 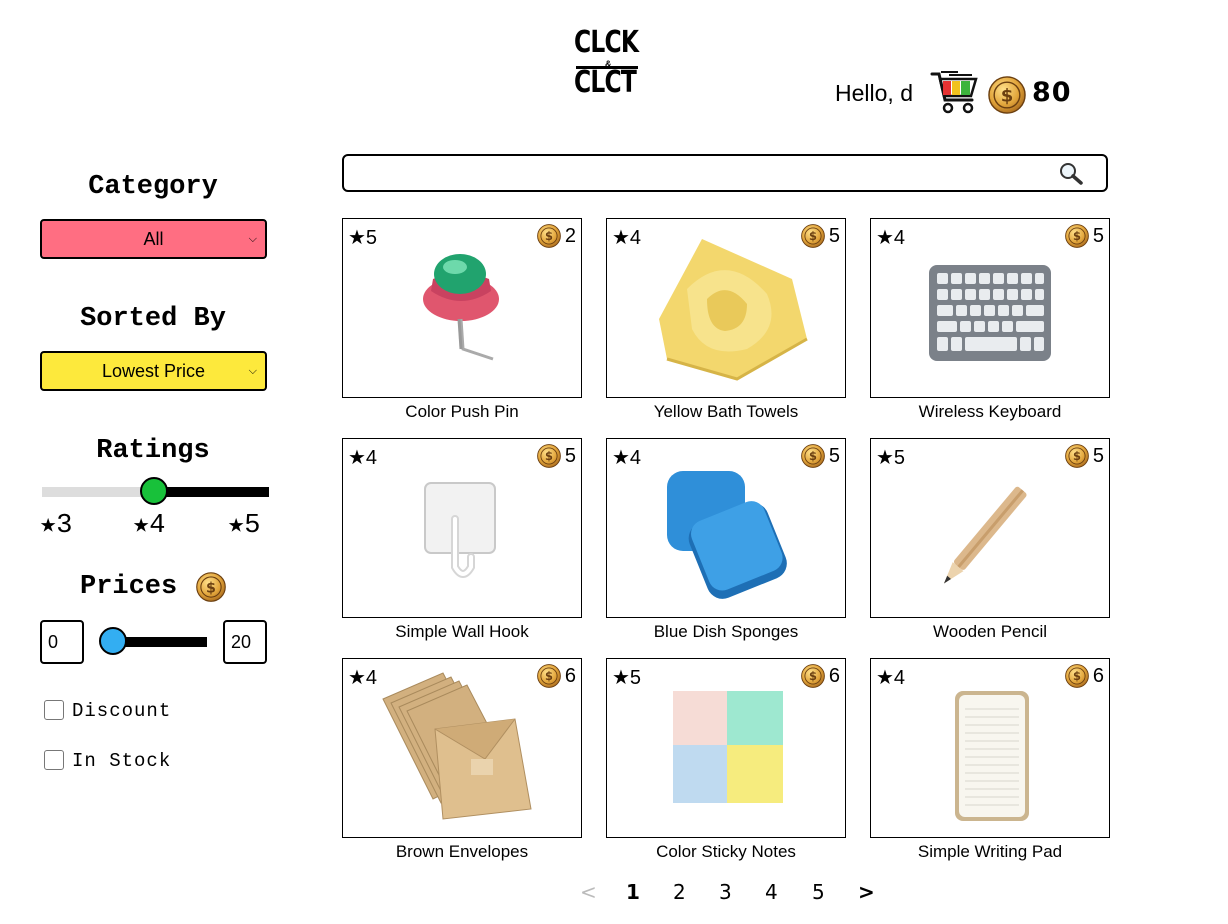 I want to click on pagination-prev: <, so click(x=588, y=892).